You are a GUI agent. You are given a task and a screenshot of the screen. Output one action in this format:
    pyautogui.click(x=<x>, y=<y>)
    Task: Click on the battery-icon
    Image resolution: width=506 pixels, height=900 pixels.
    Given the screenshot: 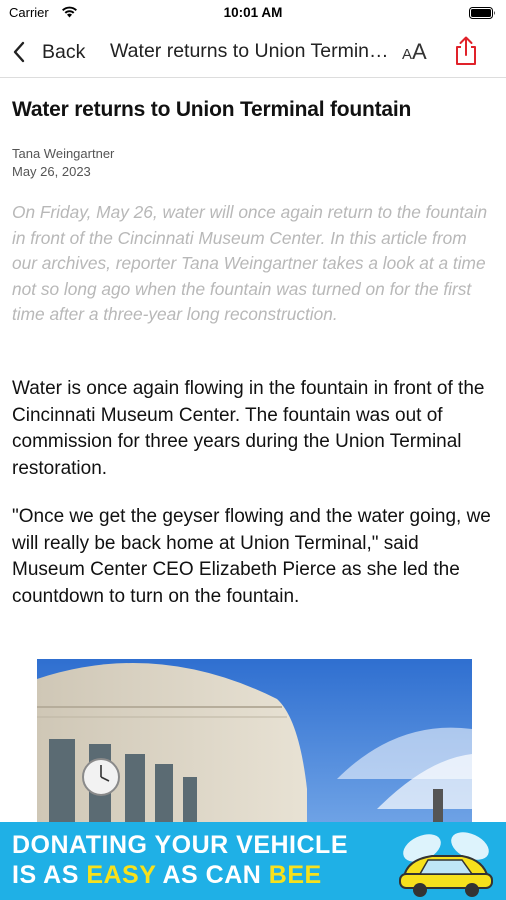 What is the action you would take?
    pyautogui.click(x=482, y=13)
    